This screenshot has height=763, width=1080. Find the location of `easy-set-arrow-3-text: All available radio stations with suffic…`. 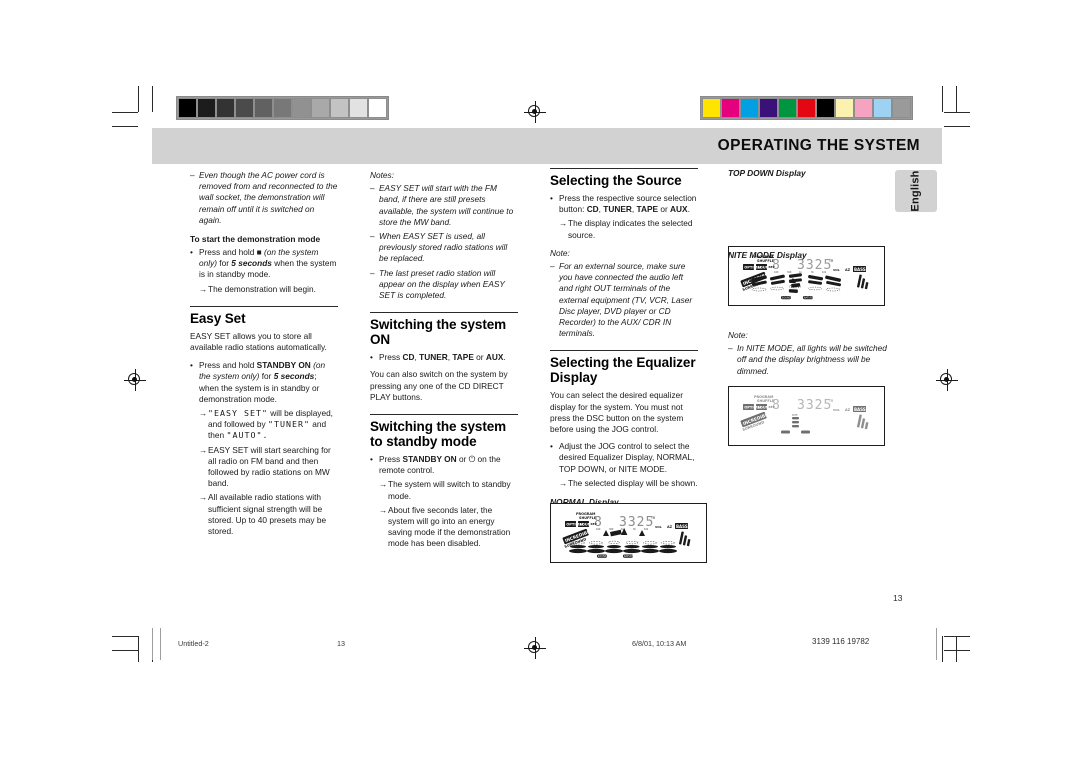

easy-set-arrow-3-text: All available radio stations with suffic… is located at coordinates (267, 514).